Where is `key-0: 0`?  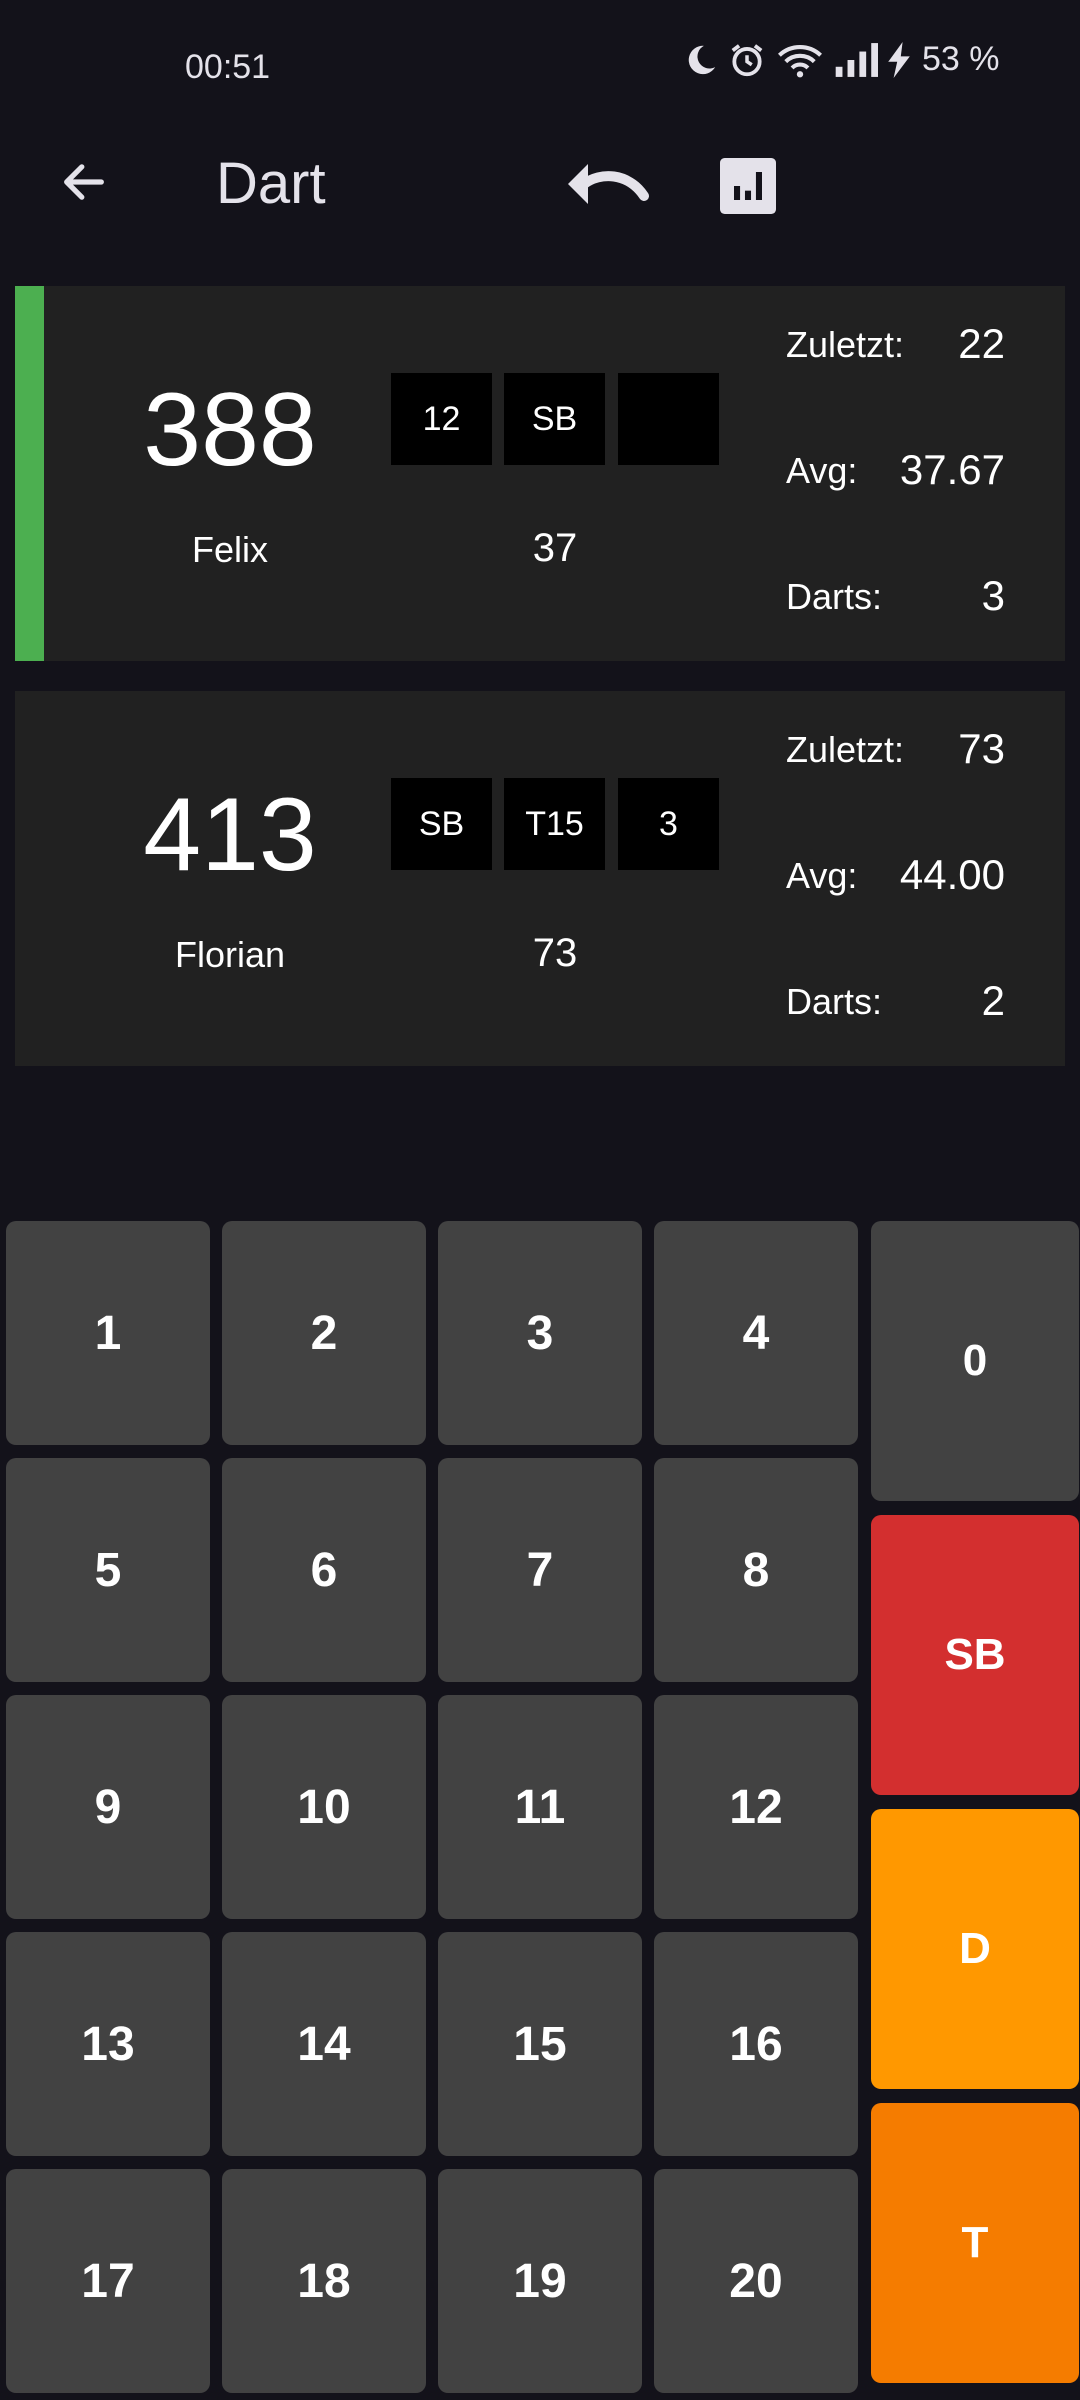
key-0: 0 is located at coordinates (975, 1361).